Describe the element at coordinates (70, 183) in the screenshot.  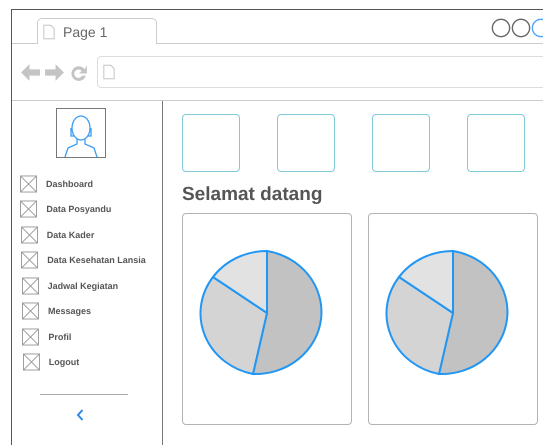
I see `menu-item: Dashboard` at that location.